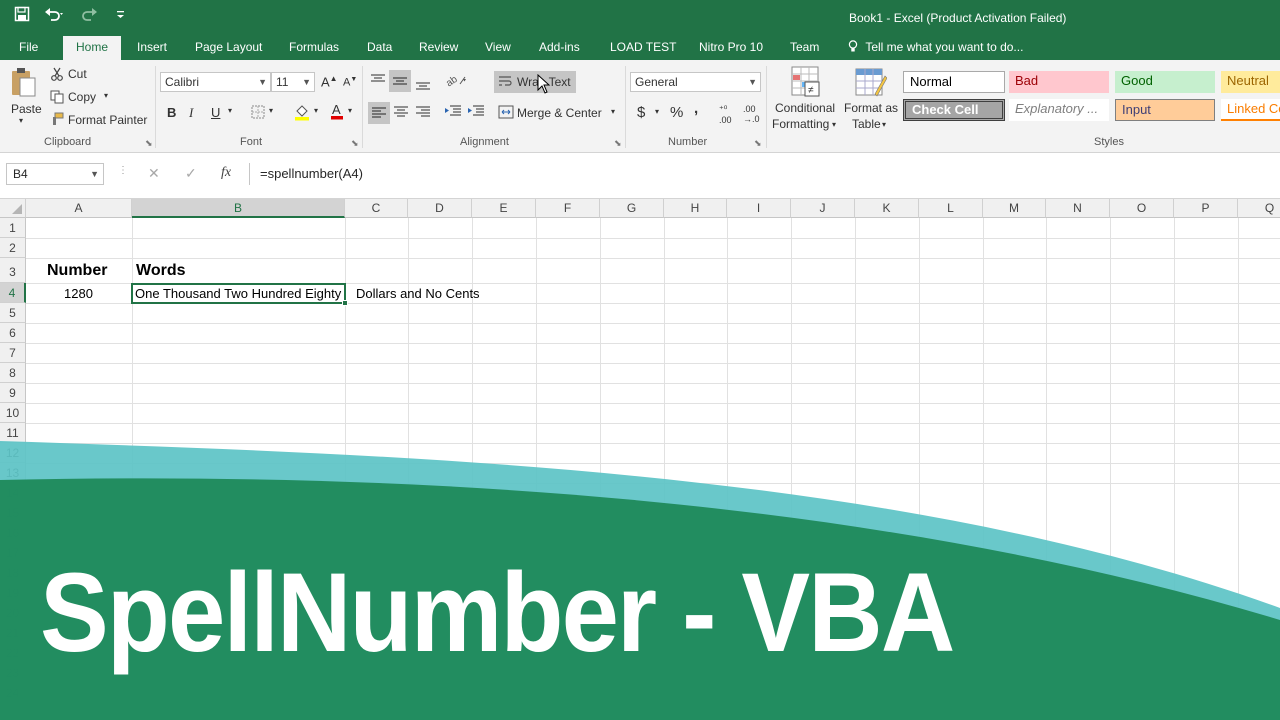 This screenshot has height=720, width=1280. Describe the element at coordinates (423, 87) in the screenshot. I see `align-bottom-icon` at that location.